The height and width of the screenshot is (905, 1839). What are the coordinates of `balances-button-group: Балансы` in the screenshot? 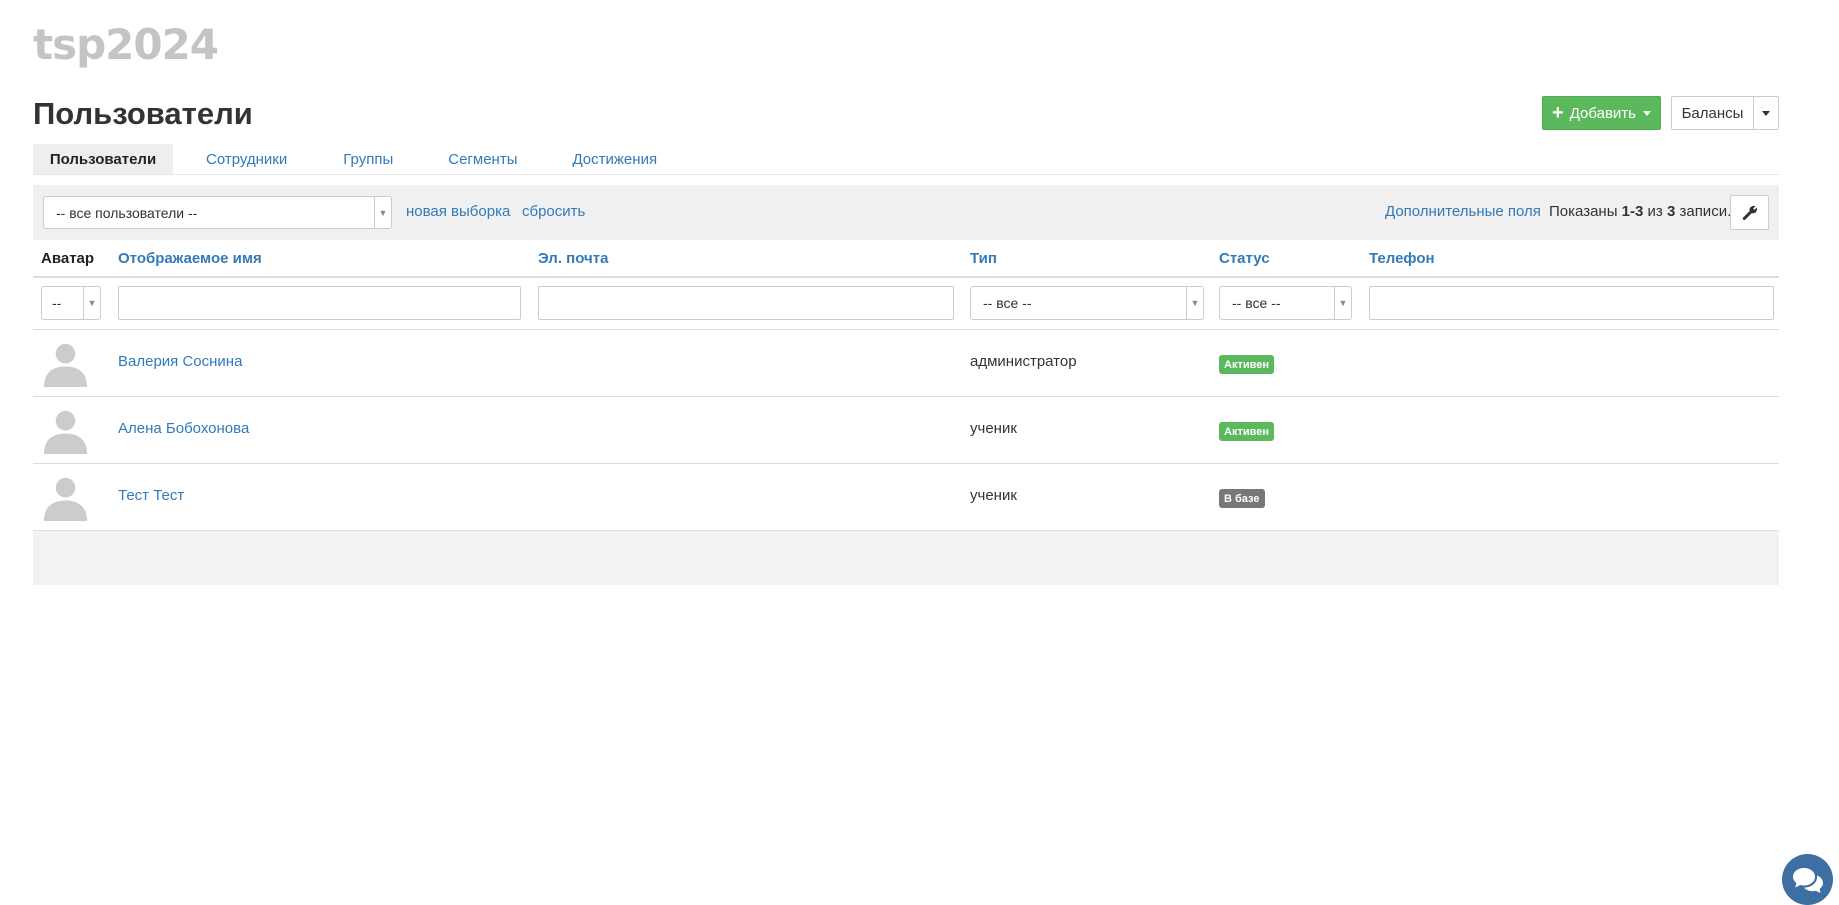 It's located at (1725, 113).